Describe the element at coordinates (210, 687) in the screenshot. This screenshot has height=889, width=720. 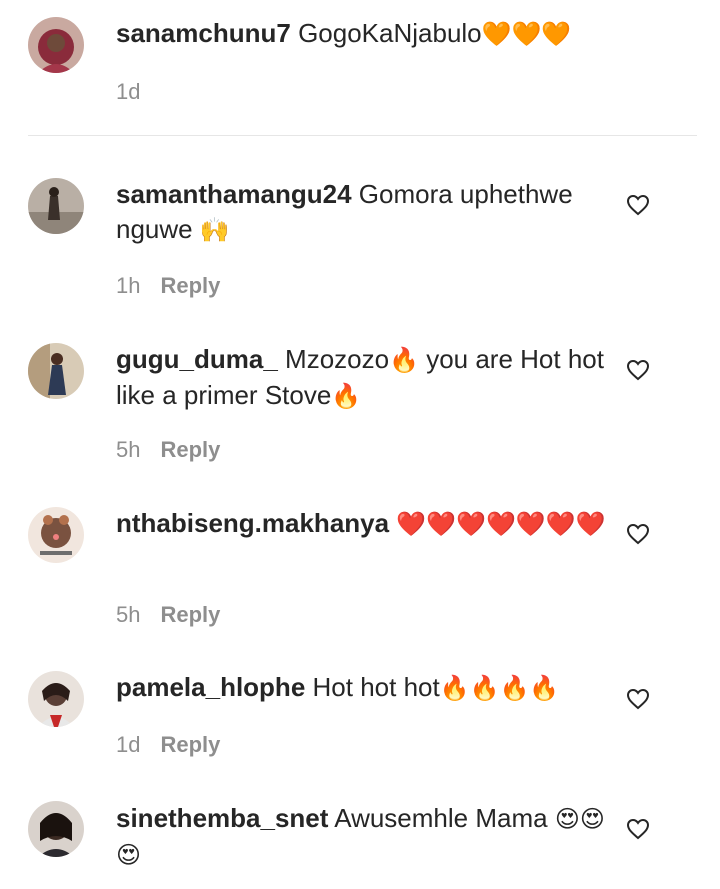
I see `comment-username: pamela_hlophe` at that location.